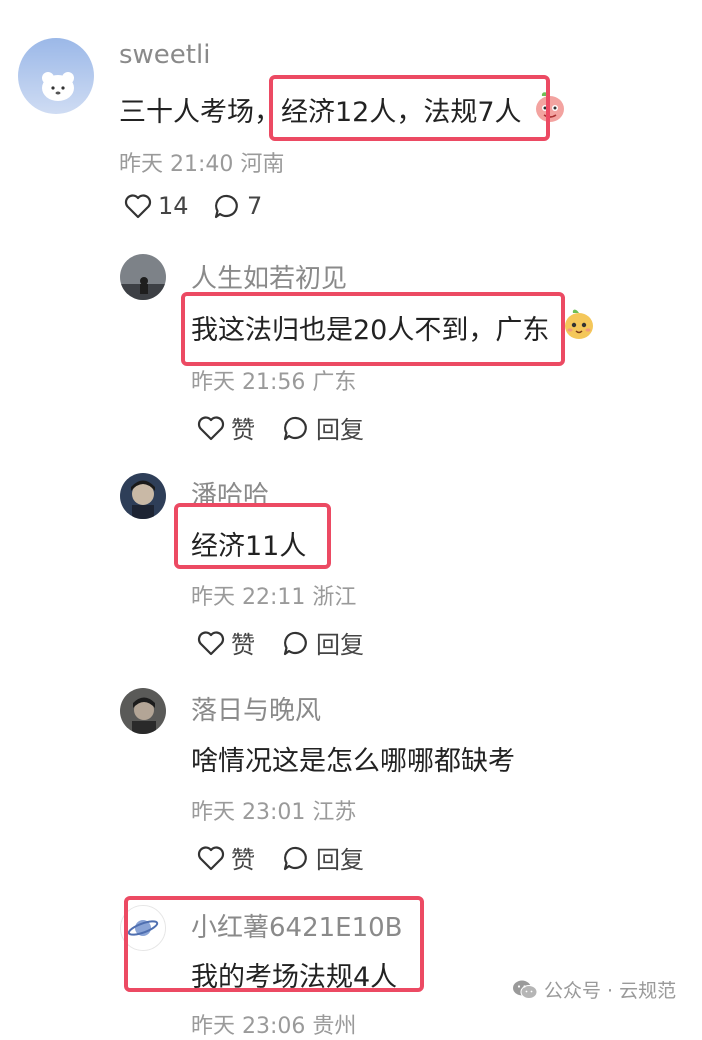 The width and height of the screenshot is (702, 1040). What do you see at coordinates (274, 1026) in the screenshot?
I see `reply-meta: 昨天 23:06 贵州` at bounding box center [274, 1026].